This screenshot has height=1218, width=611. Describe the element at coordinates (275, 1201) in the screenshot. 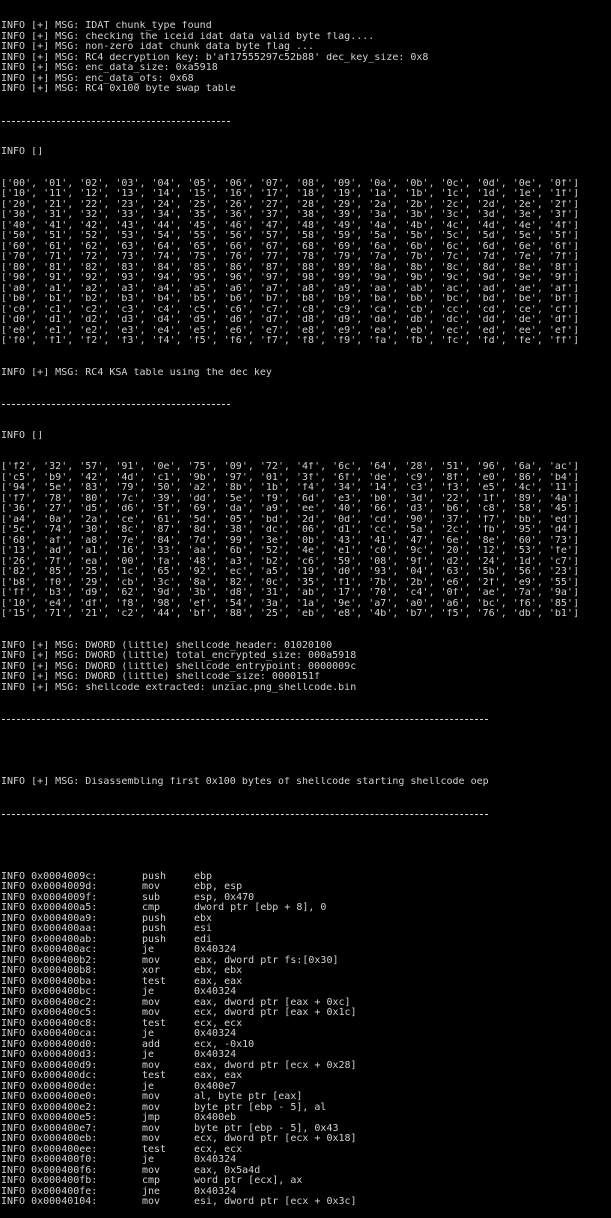

I see `instruction-operands: esi, dword ptr [ecx + 0x3c]` at that location.